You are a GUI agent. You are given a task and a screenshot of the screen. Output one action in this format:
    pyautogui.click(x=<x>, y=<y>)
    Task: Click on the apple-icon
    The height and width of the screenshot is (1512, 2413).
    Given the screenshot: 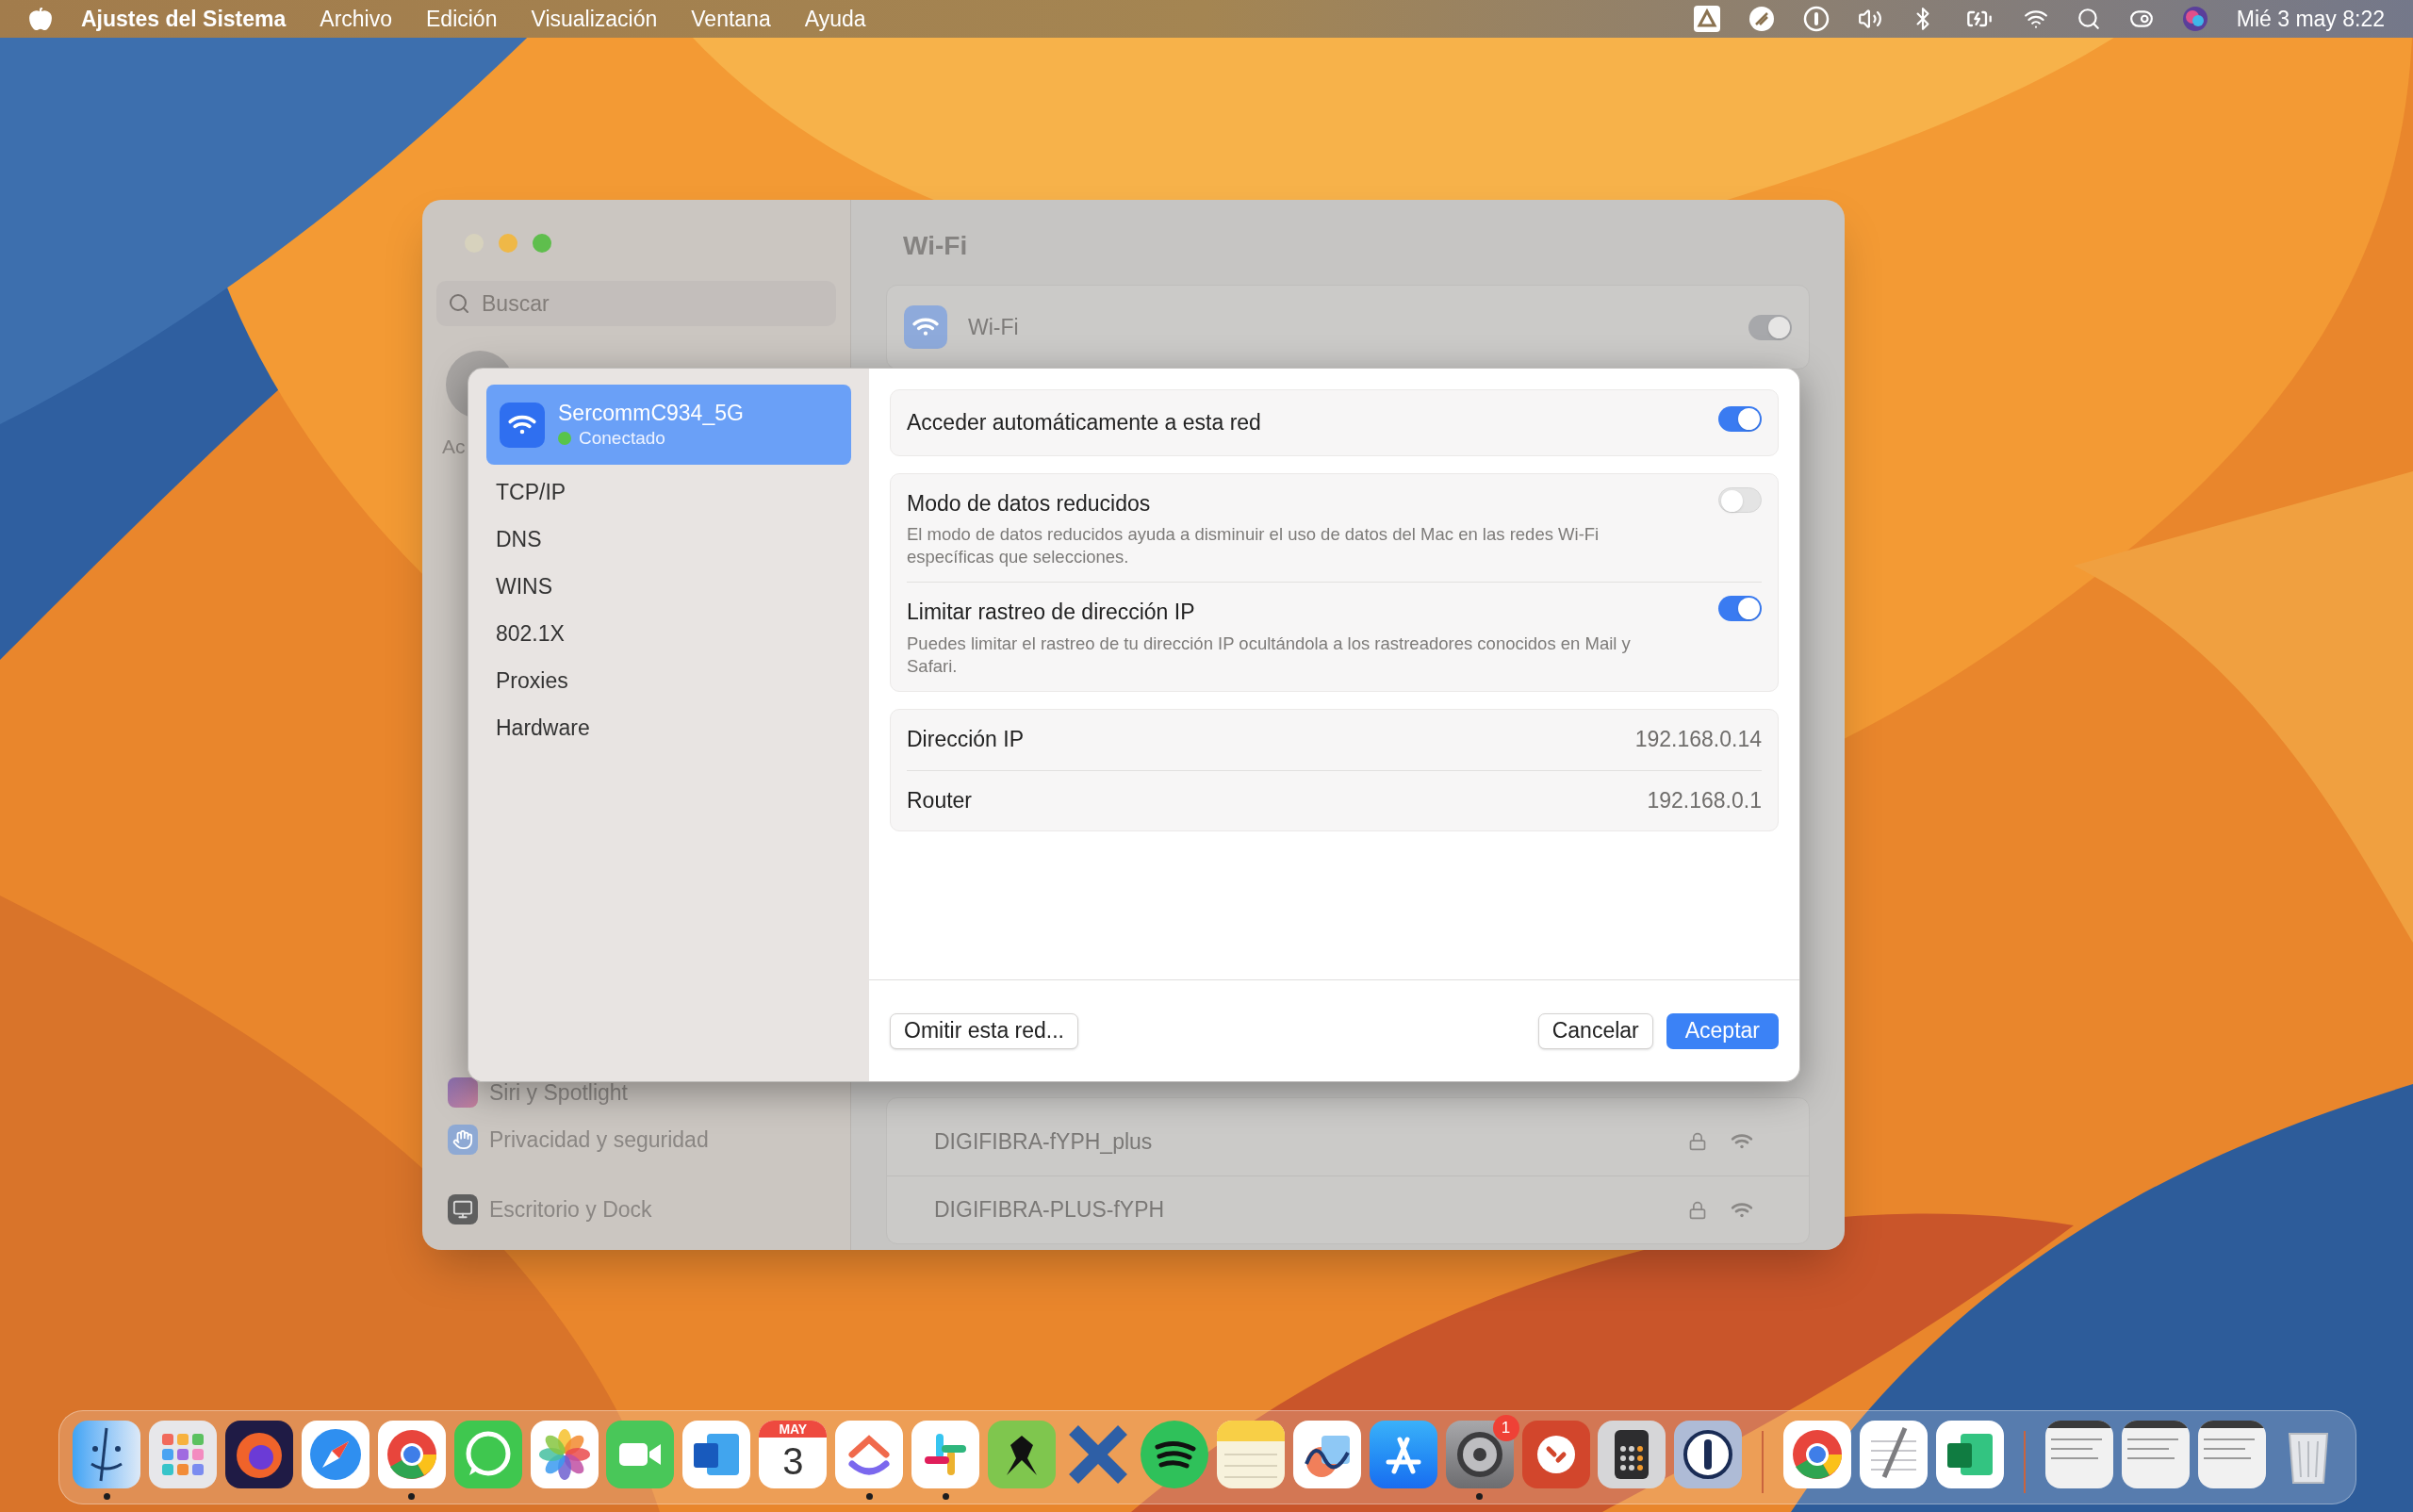 What is the action you would take?
    pyautogui.click(x=40, y=19)
    